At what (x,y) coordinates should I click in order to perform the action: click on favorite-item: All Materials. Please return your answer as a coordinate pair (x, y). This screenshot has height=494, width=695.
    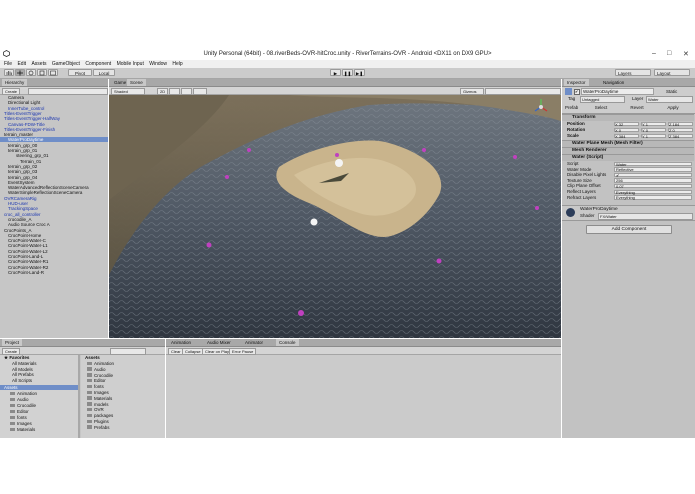
    Looking at the image, I should click on (39, 363).